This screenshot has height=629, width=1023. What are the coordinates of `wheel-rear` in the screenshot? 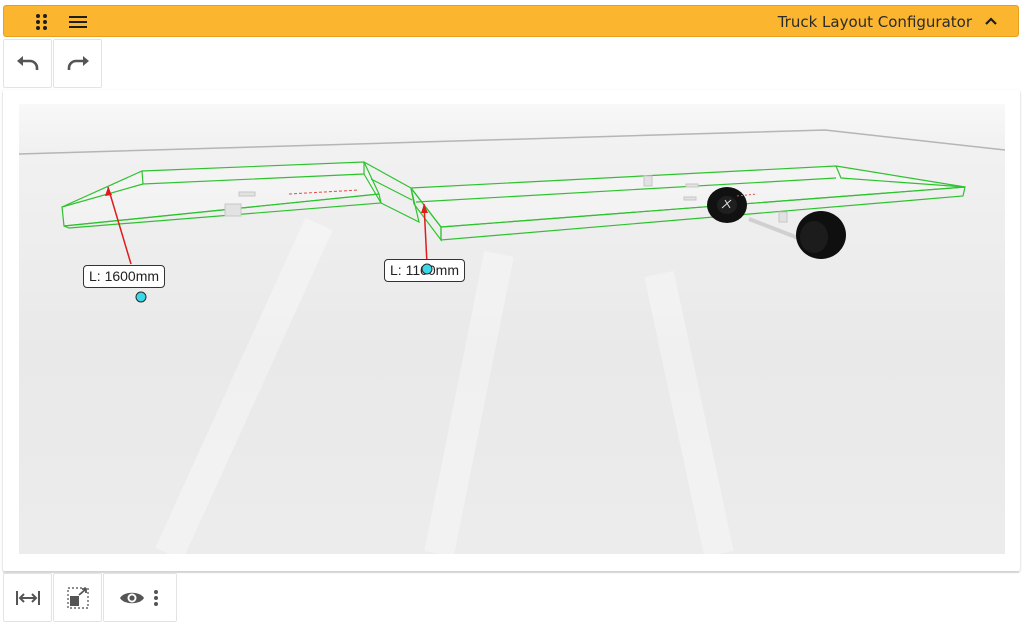 It's located at (821, 235).